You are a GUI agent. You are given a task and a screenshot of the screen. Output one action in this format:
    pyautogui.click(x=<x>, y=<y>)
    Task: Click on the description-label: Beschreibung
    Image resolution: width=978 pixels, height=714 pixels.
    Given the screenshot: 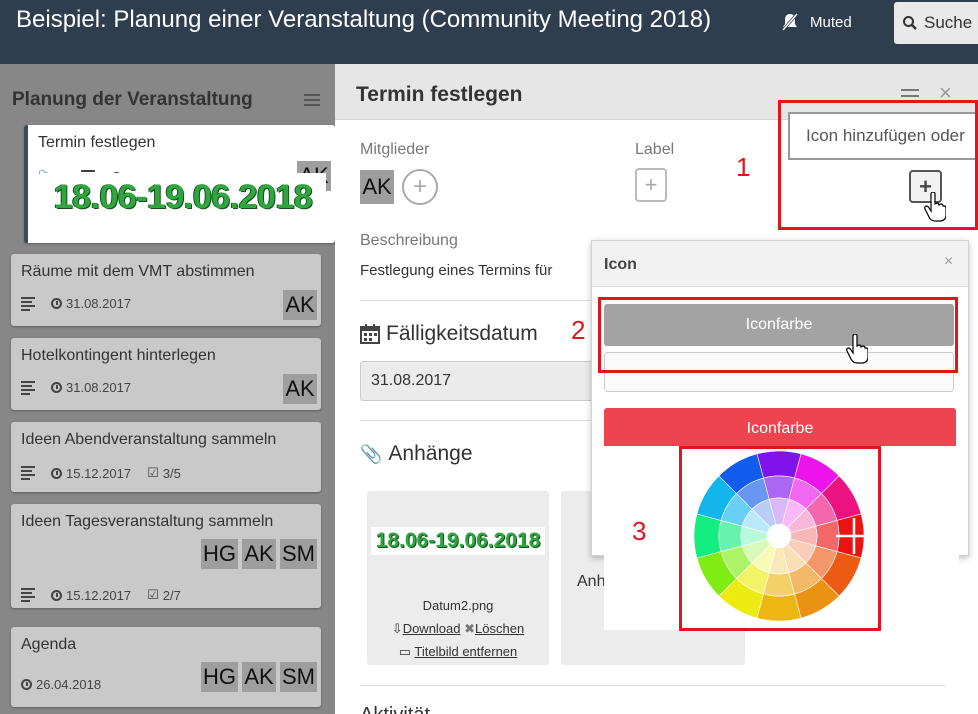 What is the action you would take?
    pyautogui.click(x=409, y=240)
    